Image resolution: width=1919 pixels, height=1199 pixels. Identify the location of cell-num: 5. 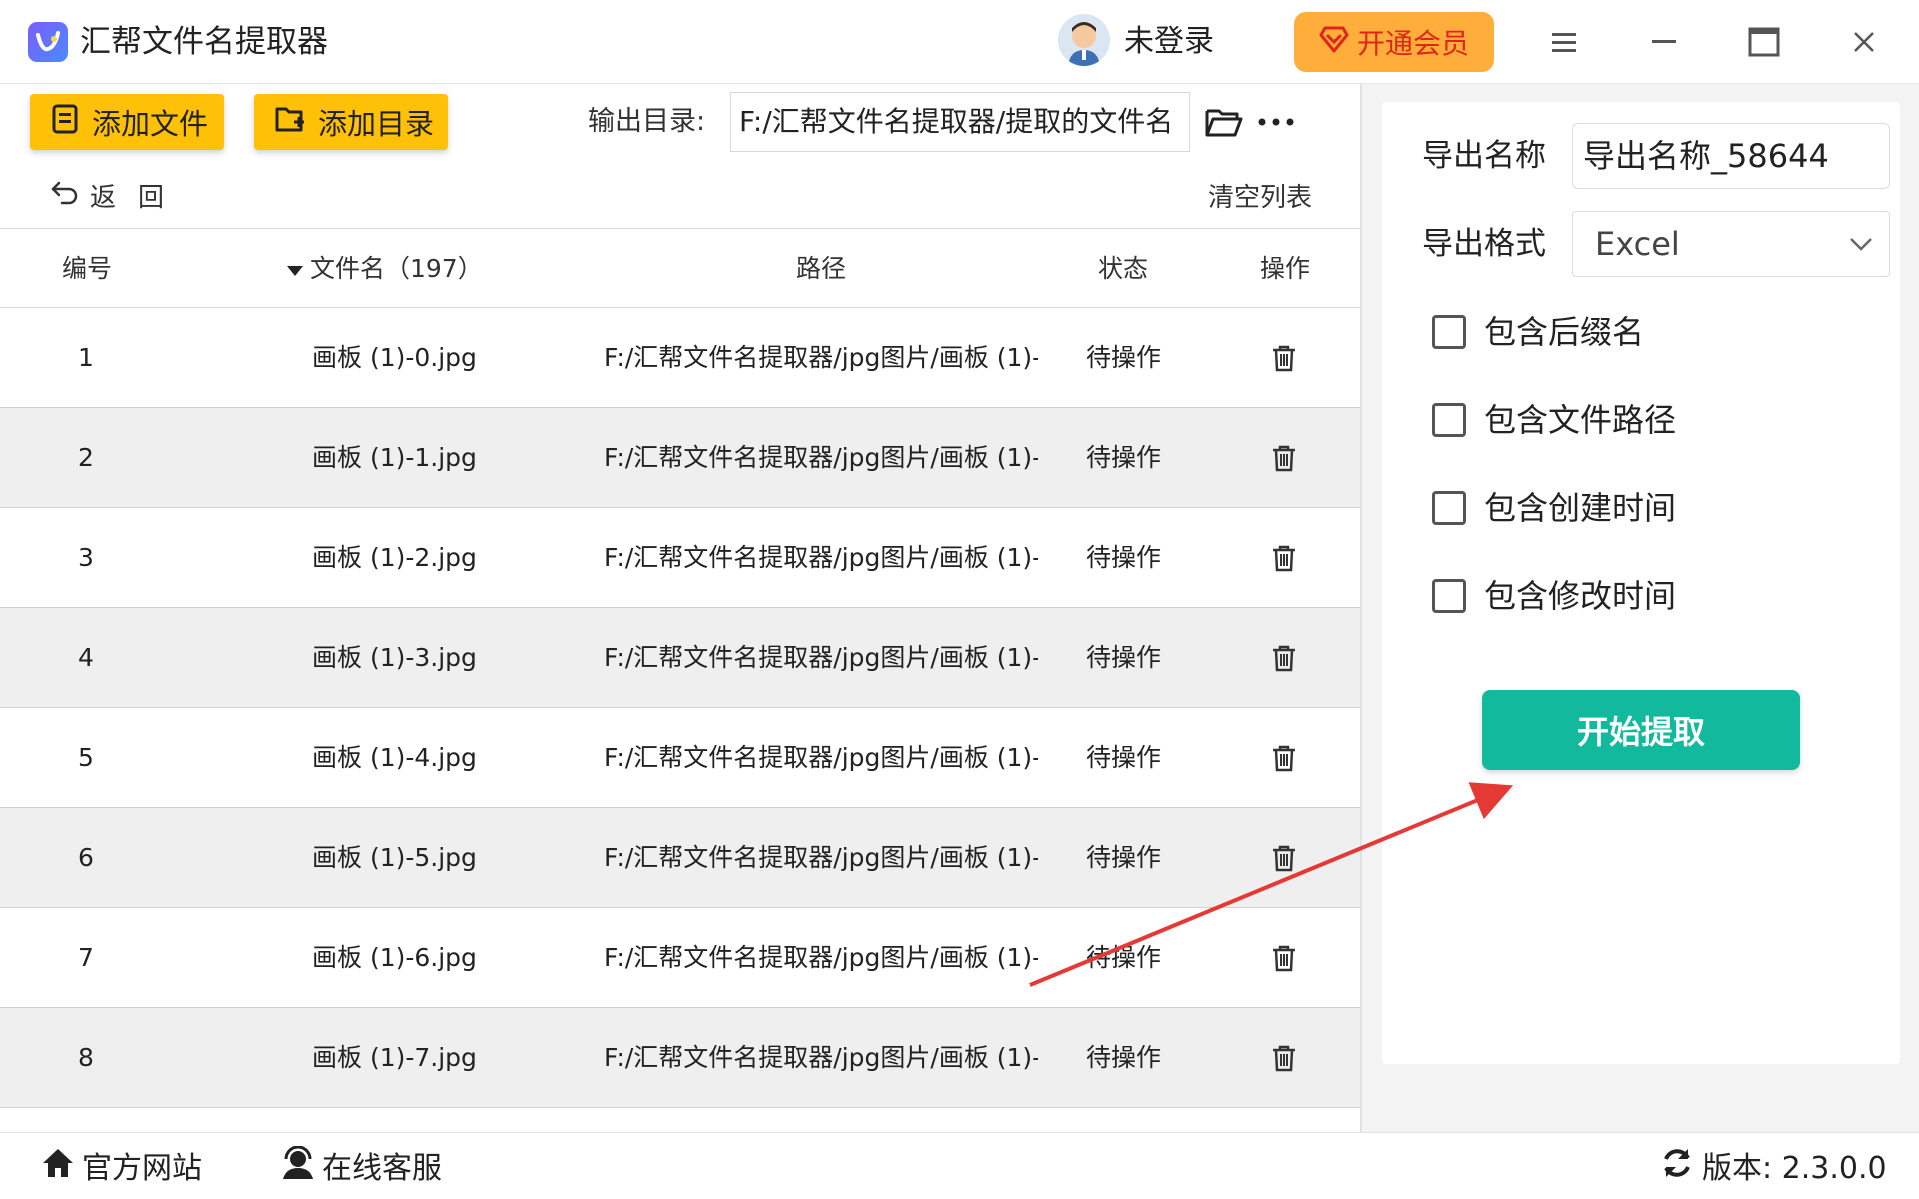
(86, 757).